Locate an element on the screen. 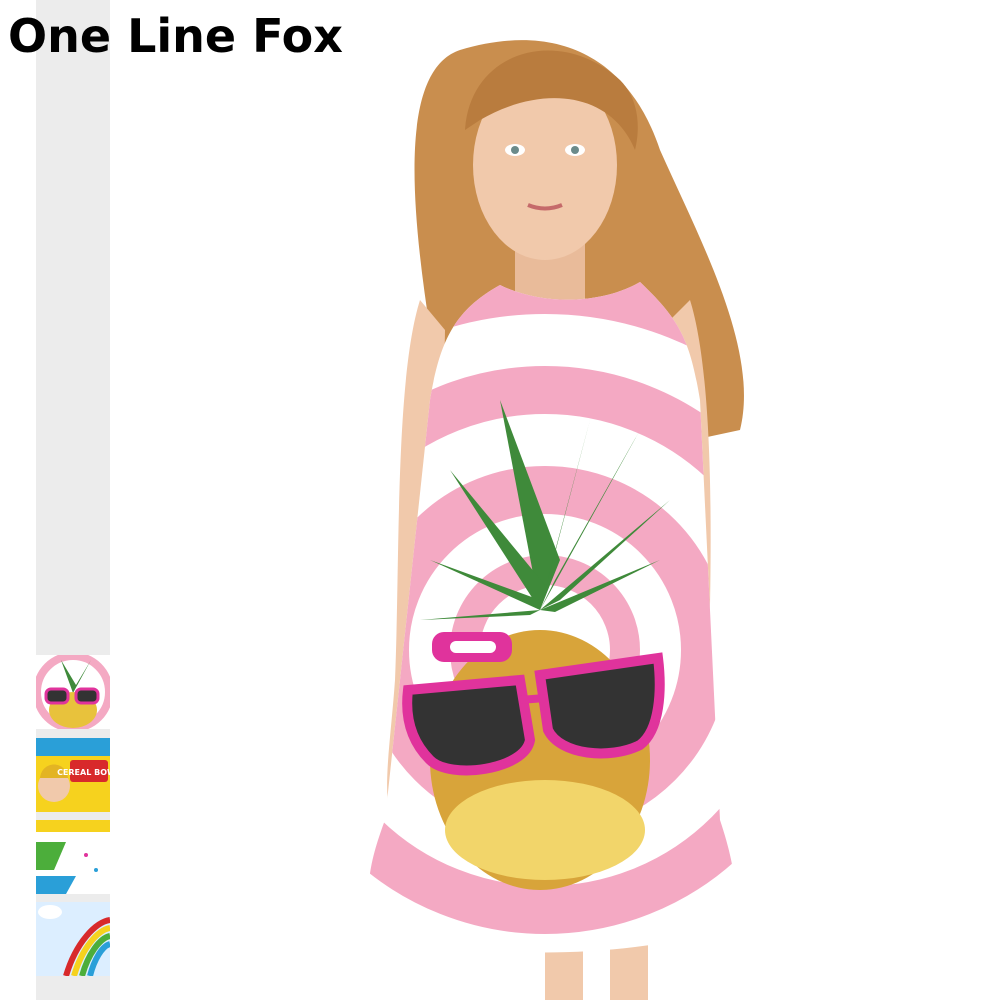  thumbnail-rainbow is located at coordinates (73, 939).